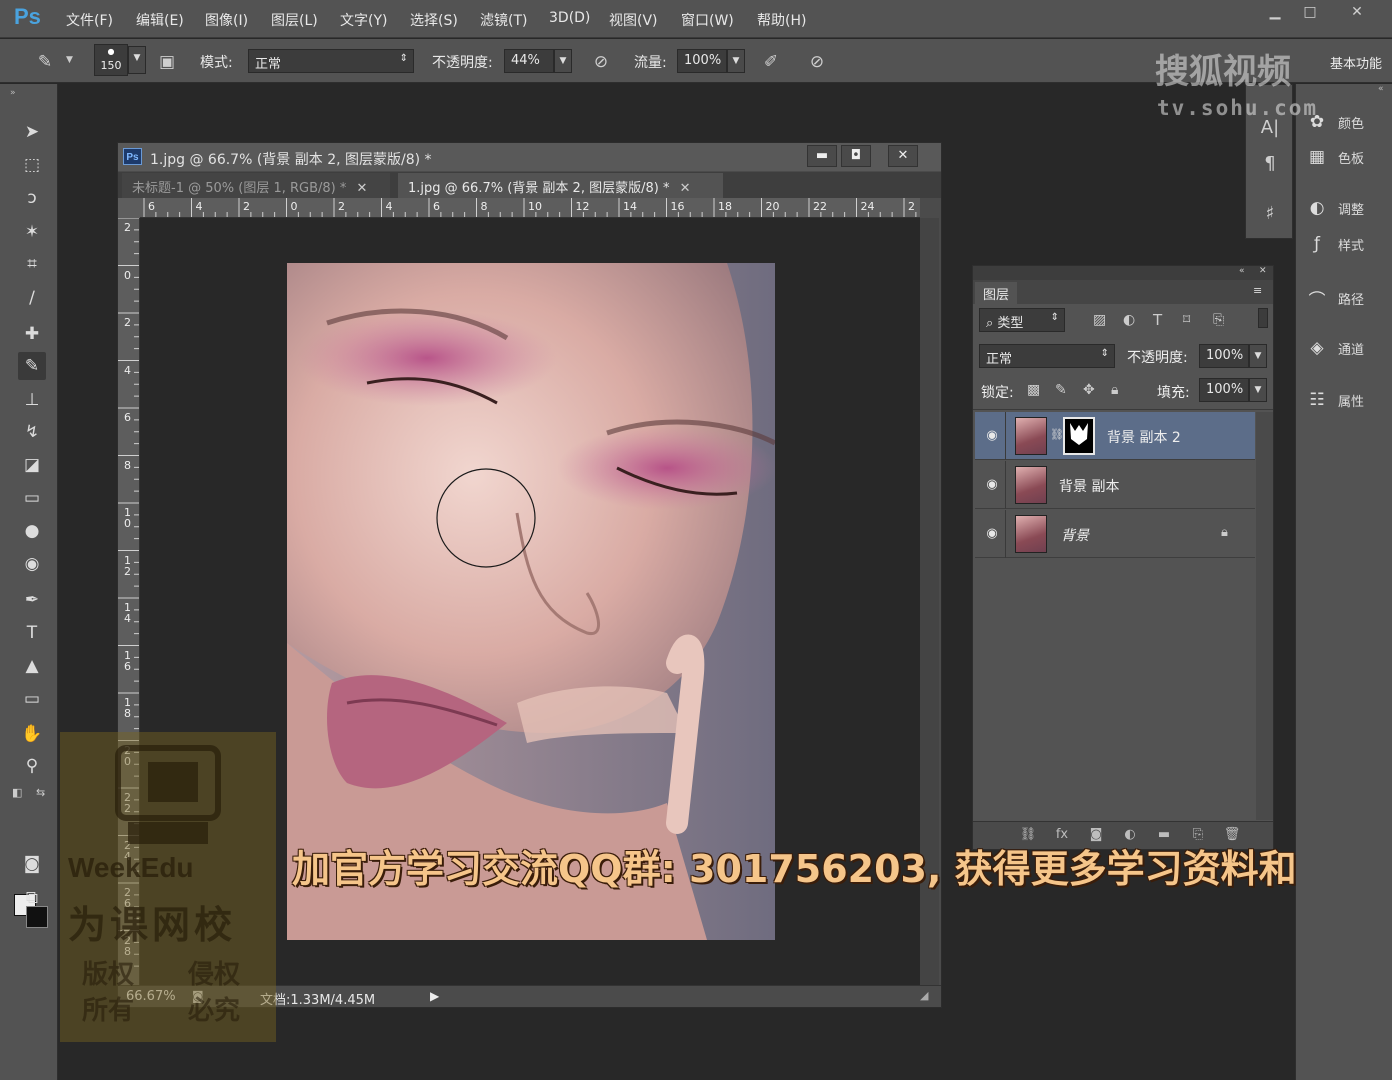  I want to click on lock-all-icon: 🔒︎, so click(1114, 390).